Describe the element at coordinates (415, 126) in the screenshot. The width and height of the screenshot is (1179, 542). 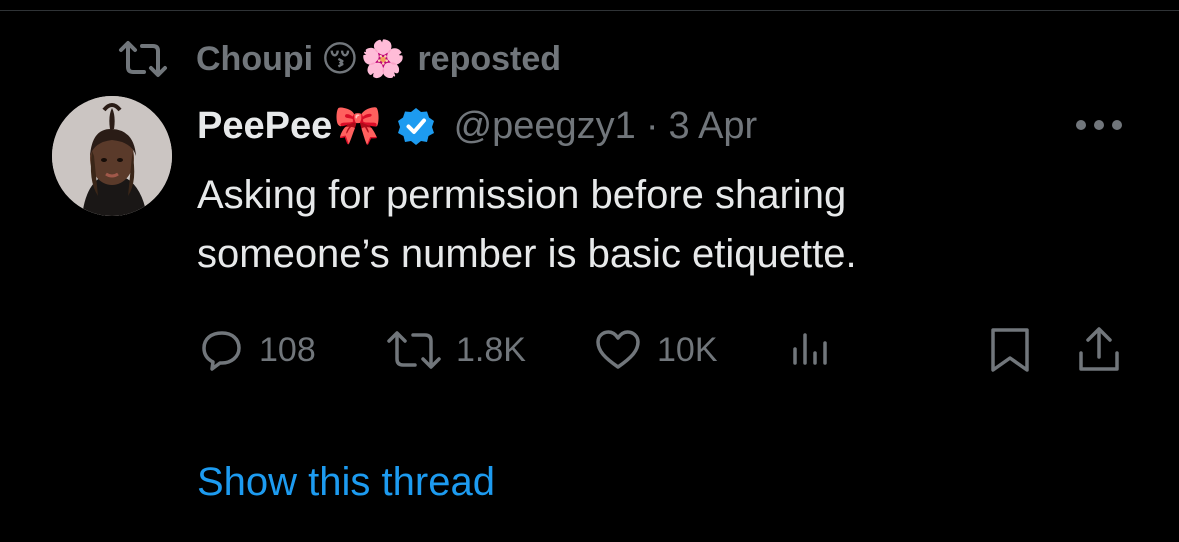
I see `verified-badge-icon` at that location.